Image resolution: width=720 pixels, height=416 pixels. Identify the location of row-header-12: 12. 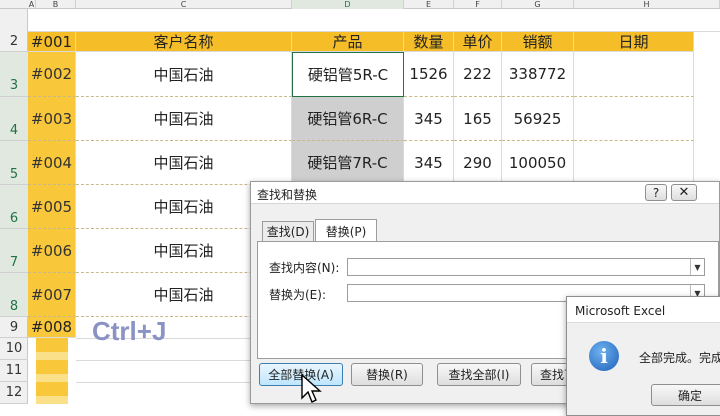
(14, 393).